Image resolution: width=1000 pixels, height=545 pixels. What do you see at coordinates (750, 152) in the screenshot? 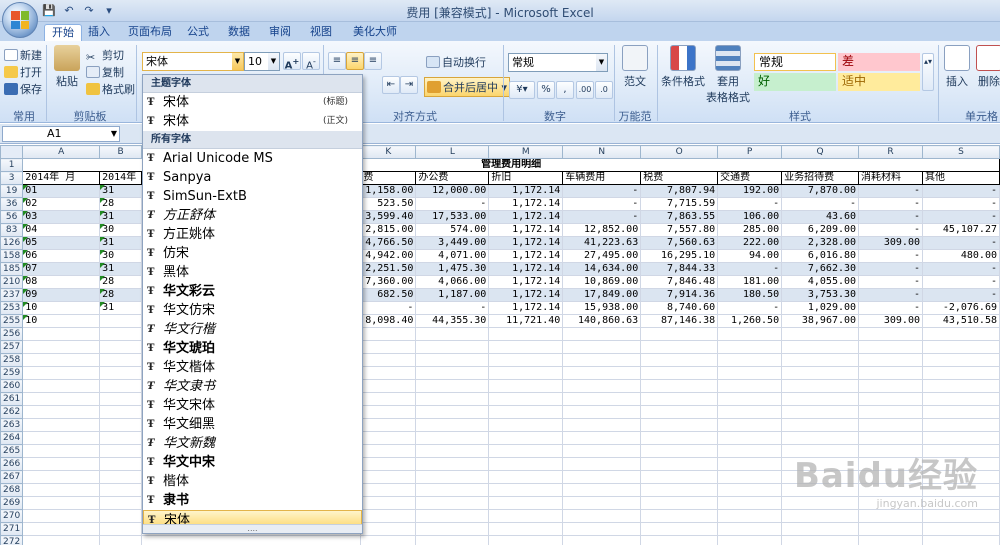
I see `column-header: P` at bounding box center [750, 152].